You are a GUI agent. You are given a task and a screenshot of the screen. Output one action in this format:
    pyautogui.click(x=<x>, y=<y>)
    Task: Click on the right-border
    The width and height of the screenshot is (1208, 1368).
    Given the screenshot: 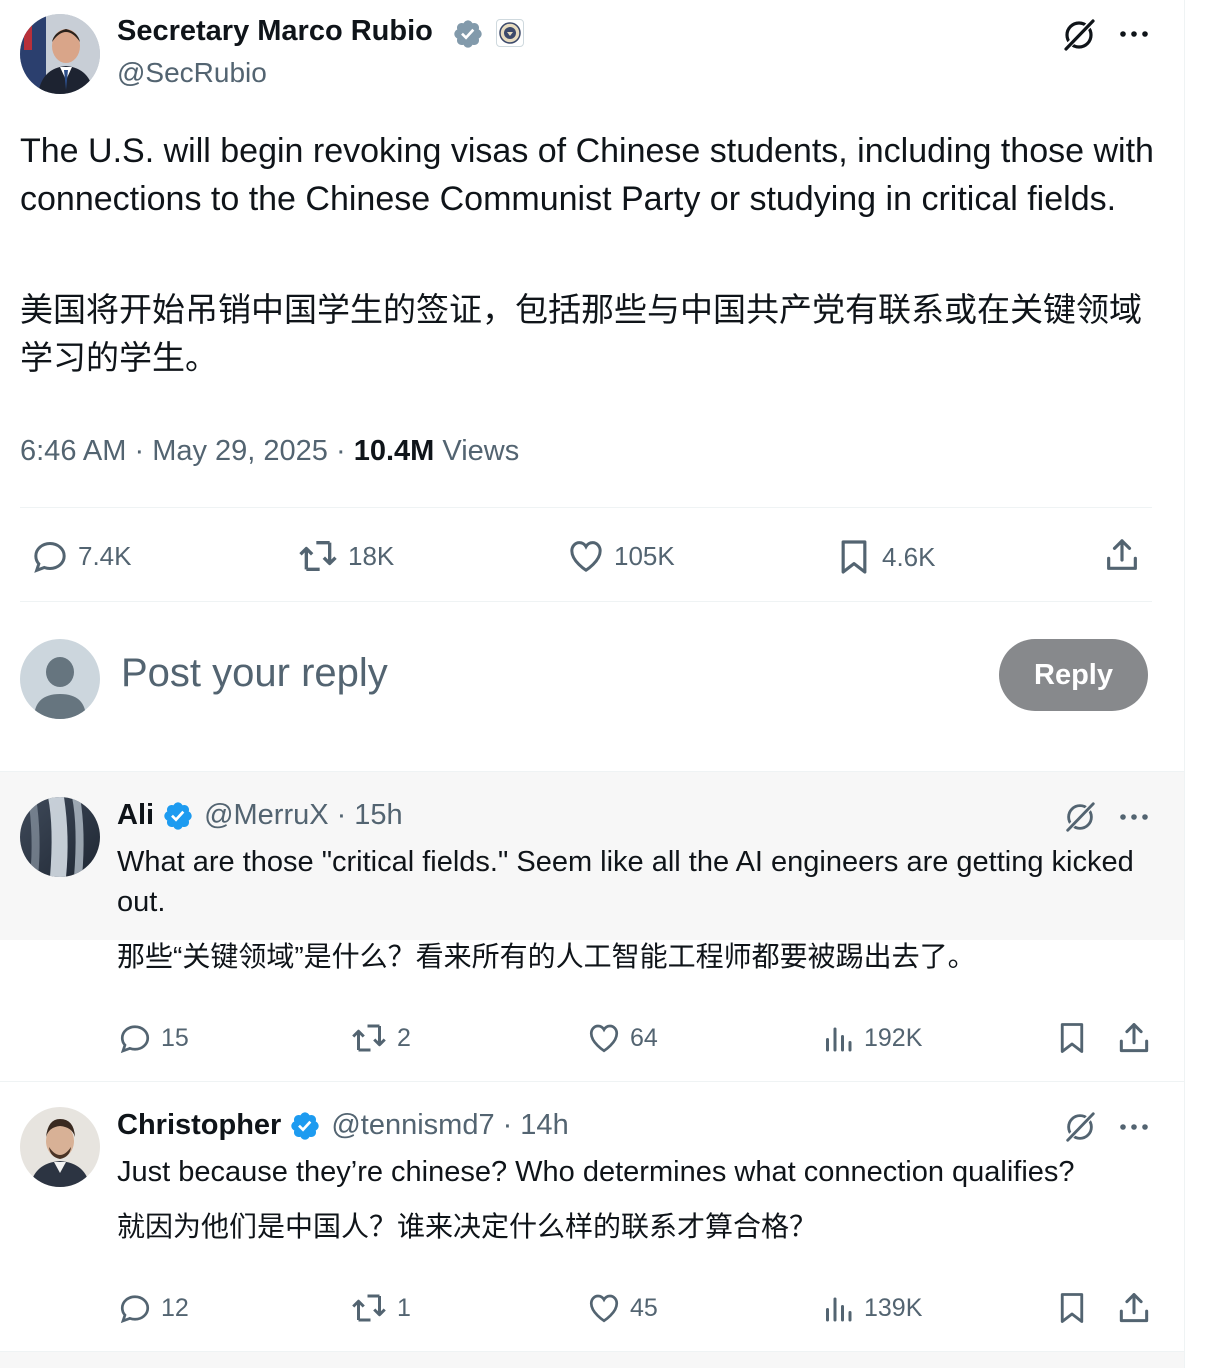 What is the action you would take?
    pyautogui.click(x=1184, y=684)
    